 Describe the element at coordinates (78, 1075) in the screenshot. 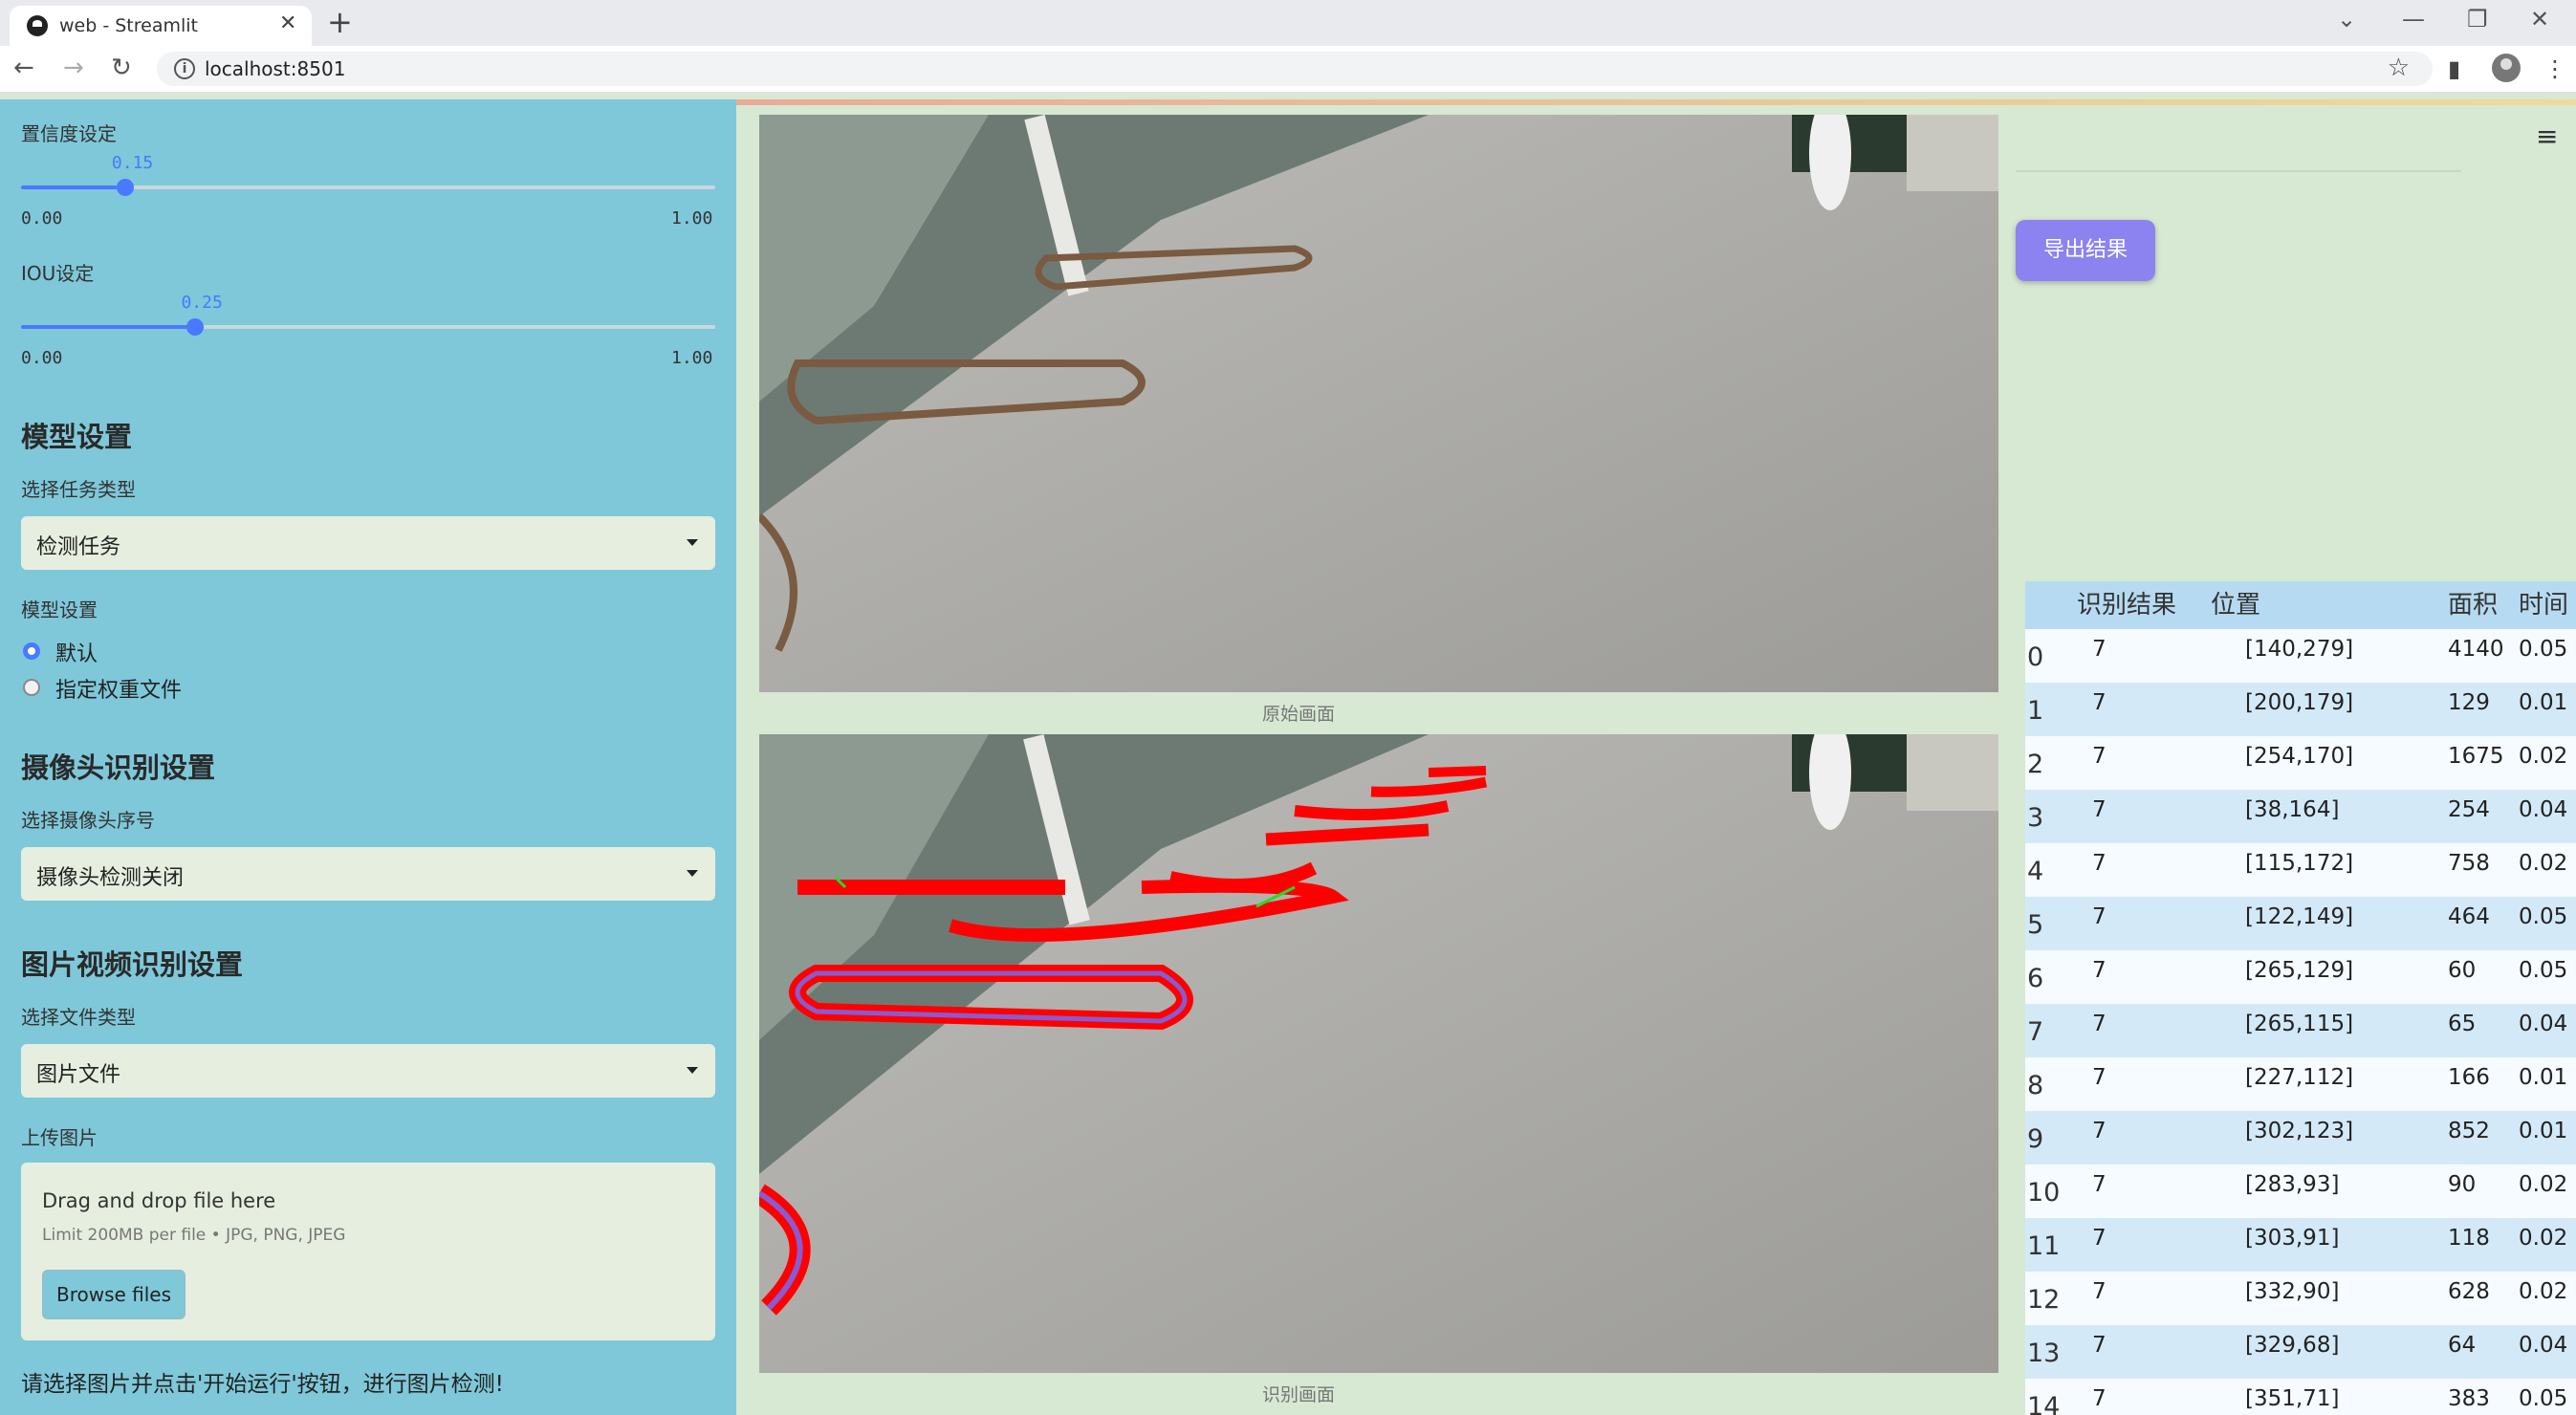

I see `file-type-value: 图片文件` at that location.